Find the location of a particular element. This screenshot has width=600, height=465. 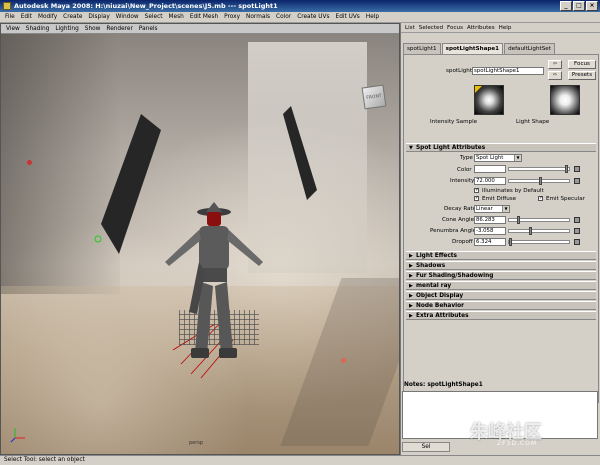

locator-green is located at coordinates (98, 239).